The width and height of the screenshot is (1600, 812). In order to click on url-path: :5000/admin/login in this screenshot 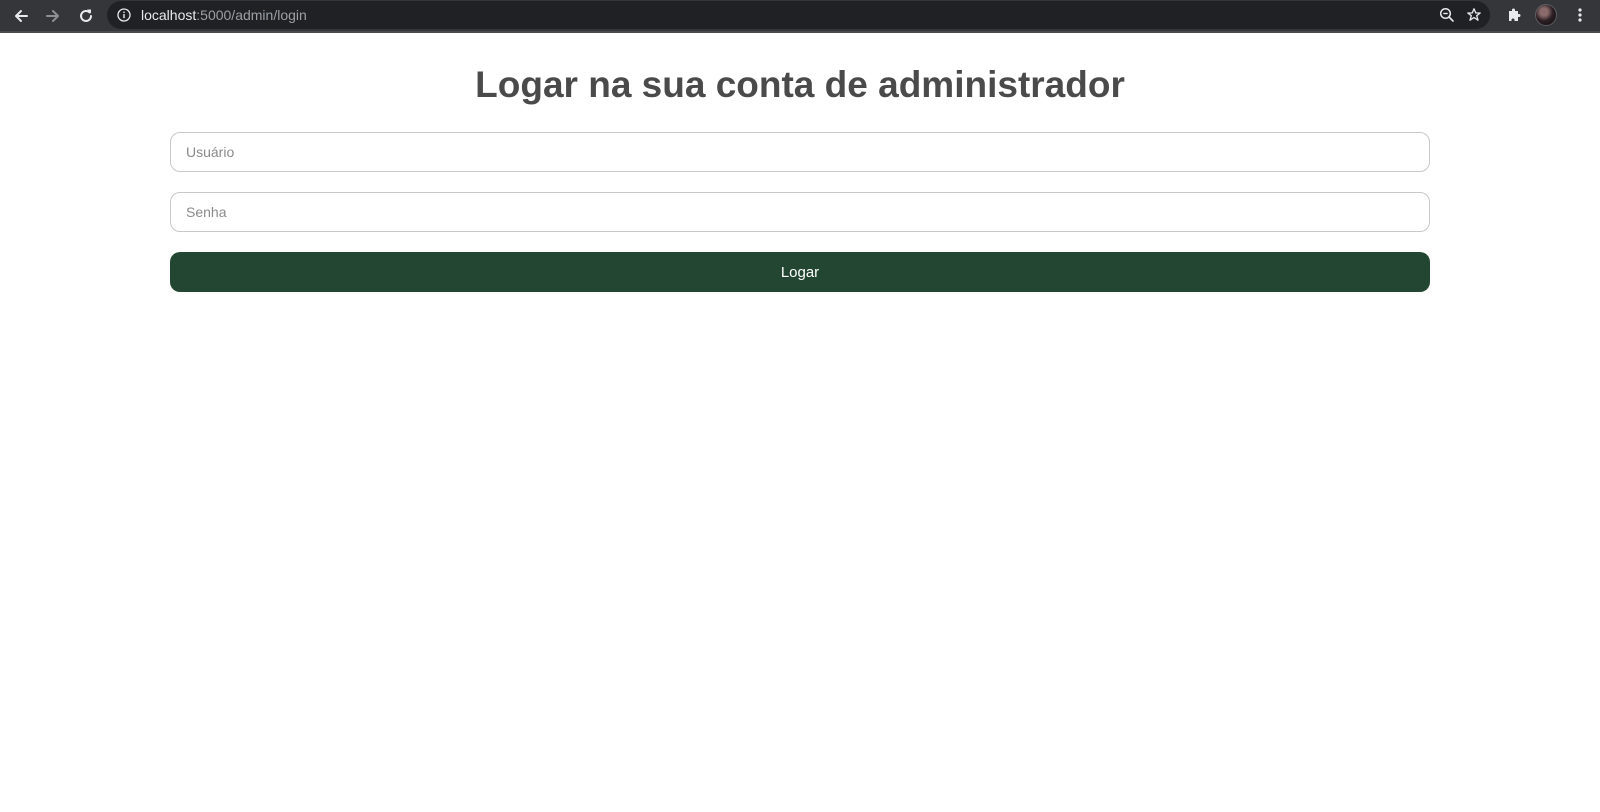, I will do `click(251, 15)`.